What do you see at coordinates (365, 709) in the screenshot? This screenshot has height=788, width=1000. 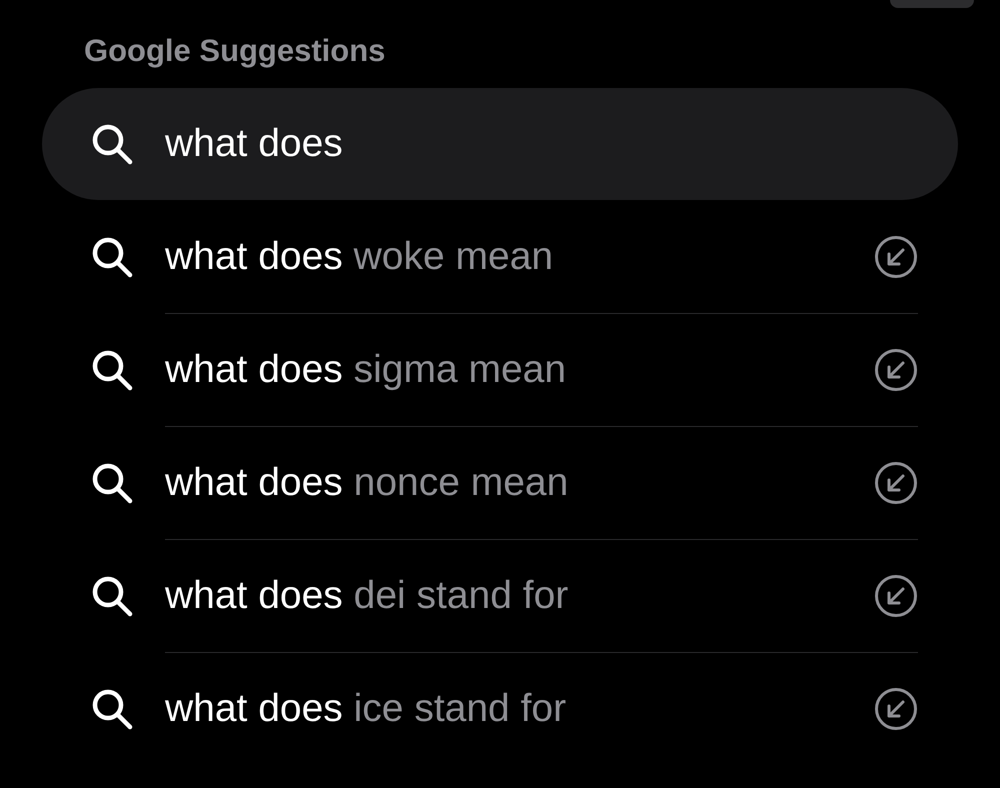 I see `suggestion-item: what does ice stand for` at bounding box center [365, 709].